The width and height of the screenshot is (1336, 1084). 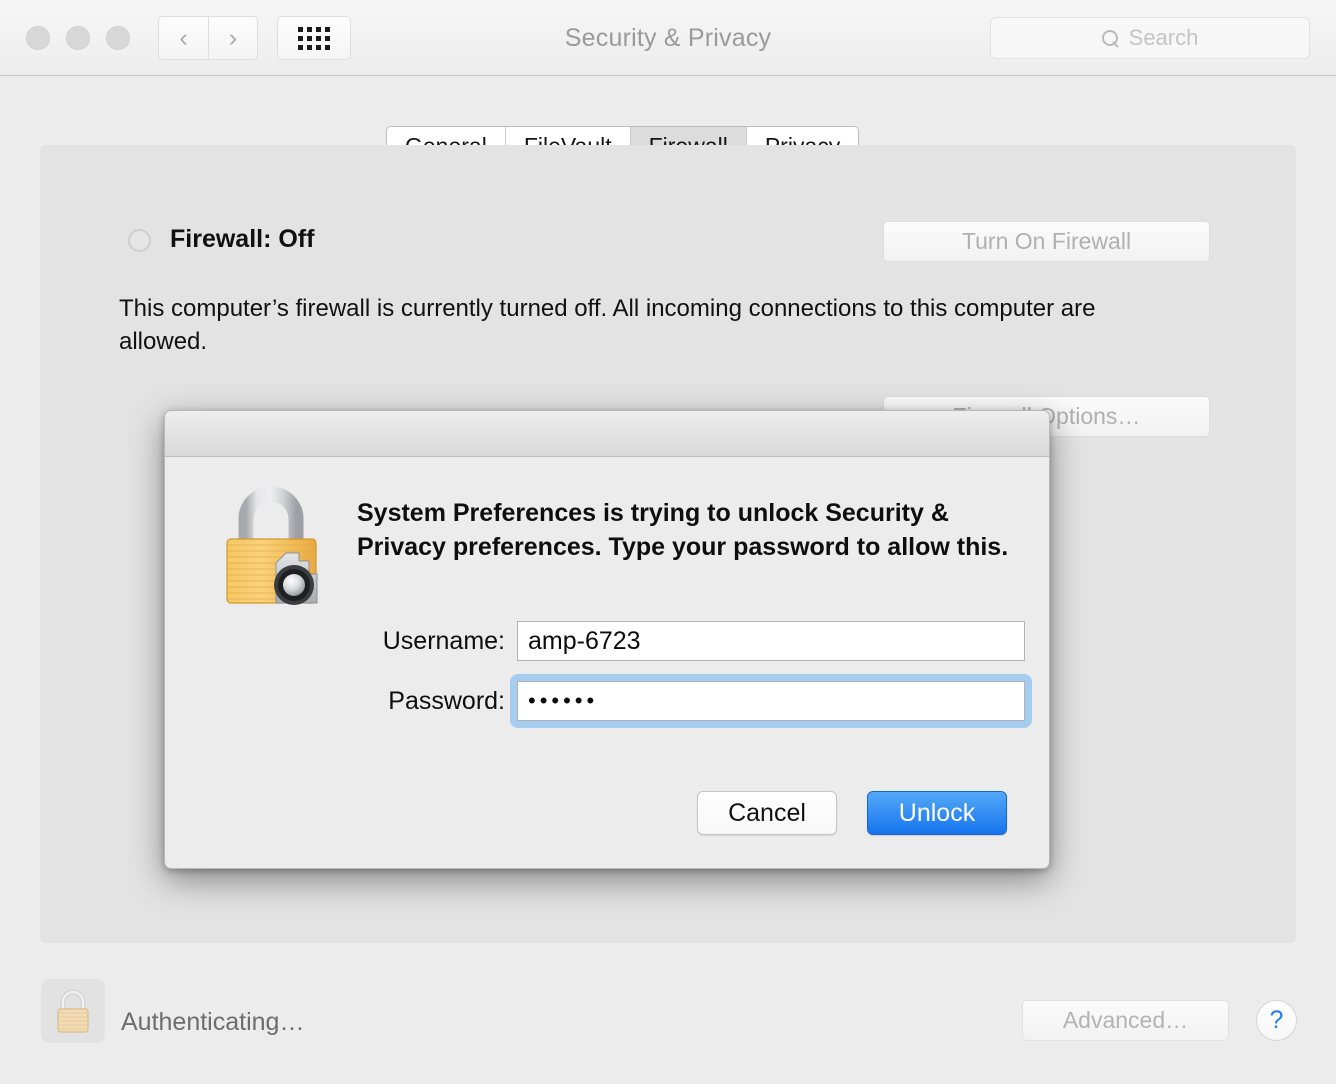 What do you see at coordinates (272, 545) in the screenshot?
I see `padlock-vault-icon` at bounding box center [272, 545].